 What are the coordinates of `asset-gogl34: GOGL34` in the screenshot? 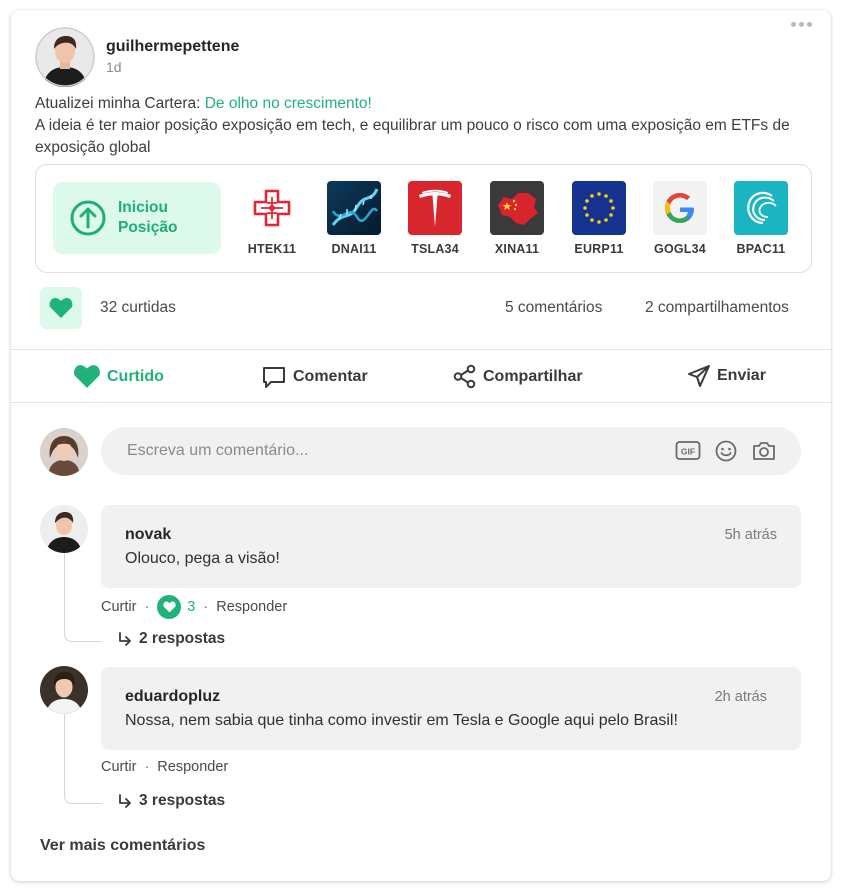 It's located at (680, 218).